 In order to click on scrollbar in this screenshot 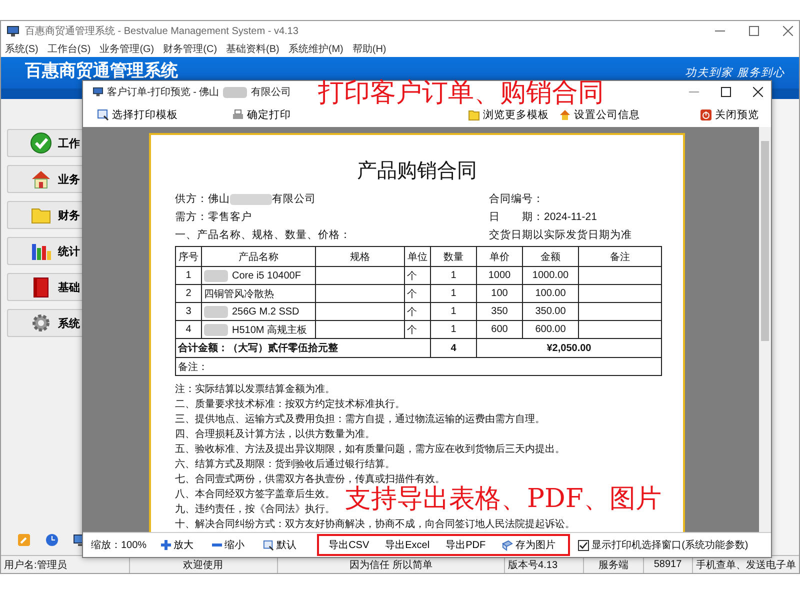, I will do `click(765, 329)`.